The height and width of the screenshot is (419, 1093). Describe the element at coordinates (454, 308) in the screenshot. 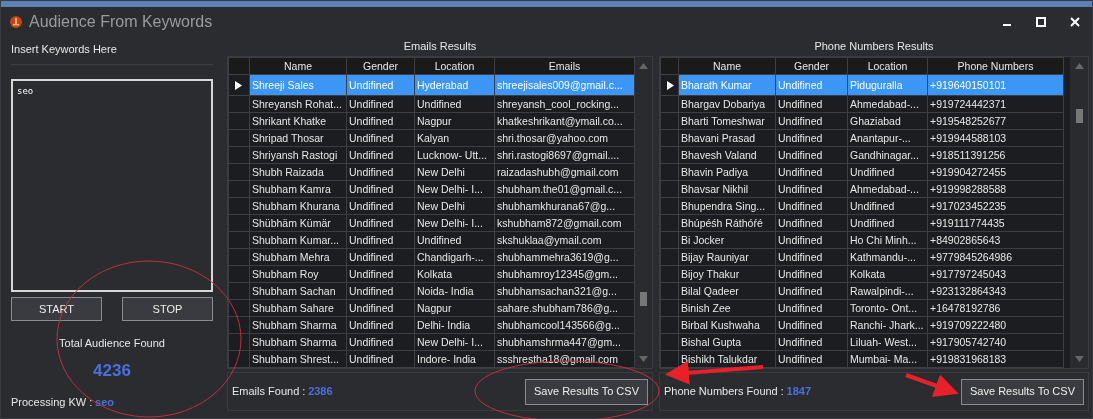

I see `table-cell: Nagpur` at that location.